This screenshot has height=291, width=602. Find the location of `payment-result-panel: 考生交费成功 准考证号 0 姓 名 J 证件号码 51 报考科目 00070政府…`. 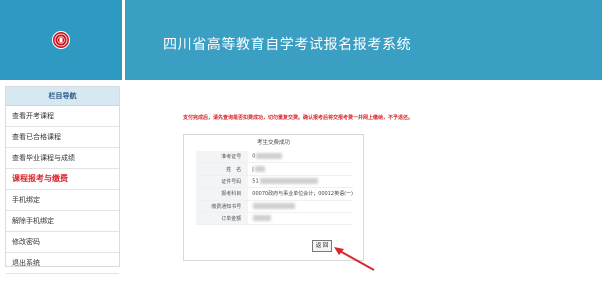

payment-result-panel: 考生交费成功 准考证号 0 姓 名 J 证件号码 51 报考科目 00070政府… is located at coordinates (273, 197).